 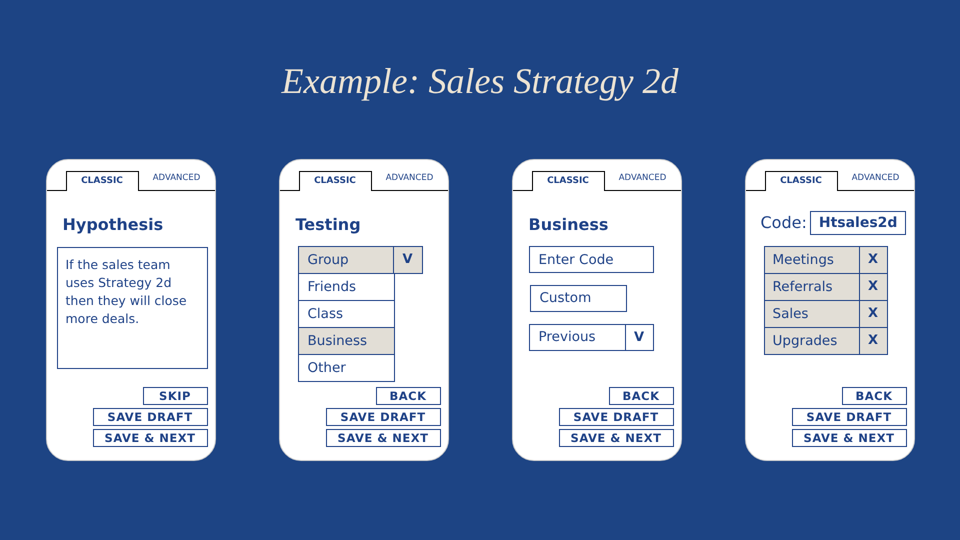 What do you see at coordinates (578, 298) in the screenshot?
I see `custom-button: Custom` at bounding box center [578, 298].